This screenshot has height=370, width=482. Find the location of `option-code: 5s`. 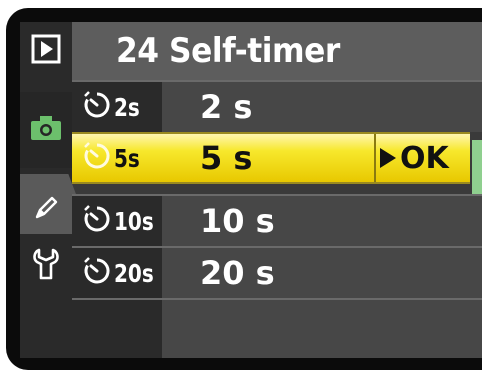

option-code: 5s is located at coordinates (127, 158).